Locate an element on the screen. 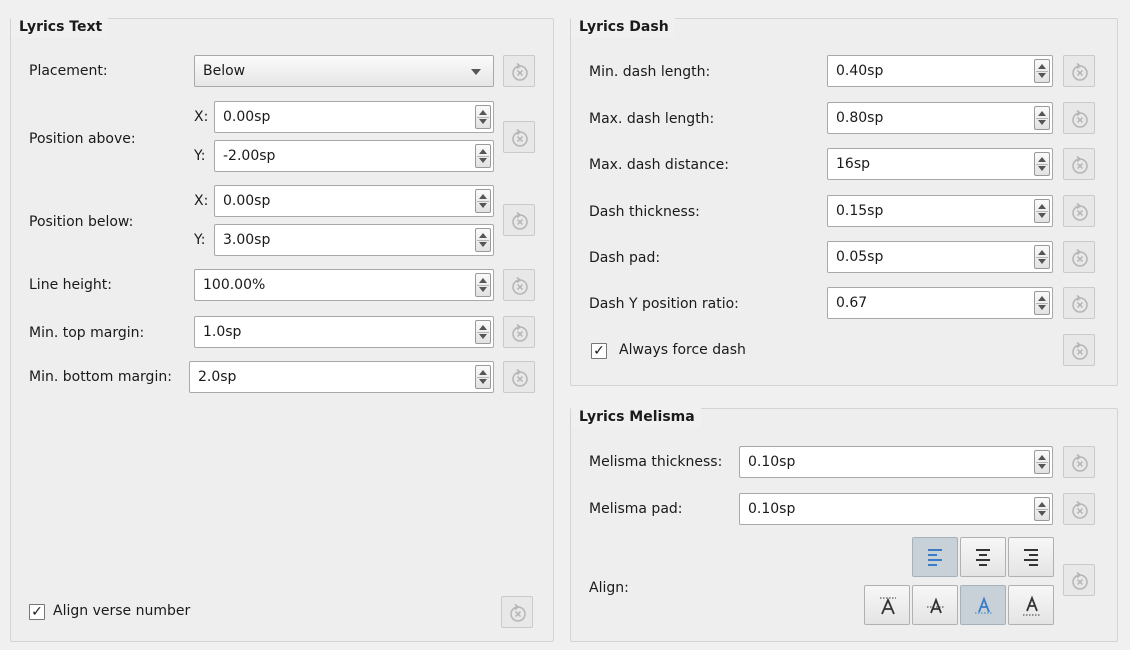 This screenshot has height=650, width=1130. melisma-align-reset-button is located at coordinates (1079, 580).